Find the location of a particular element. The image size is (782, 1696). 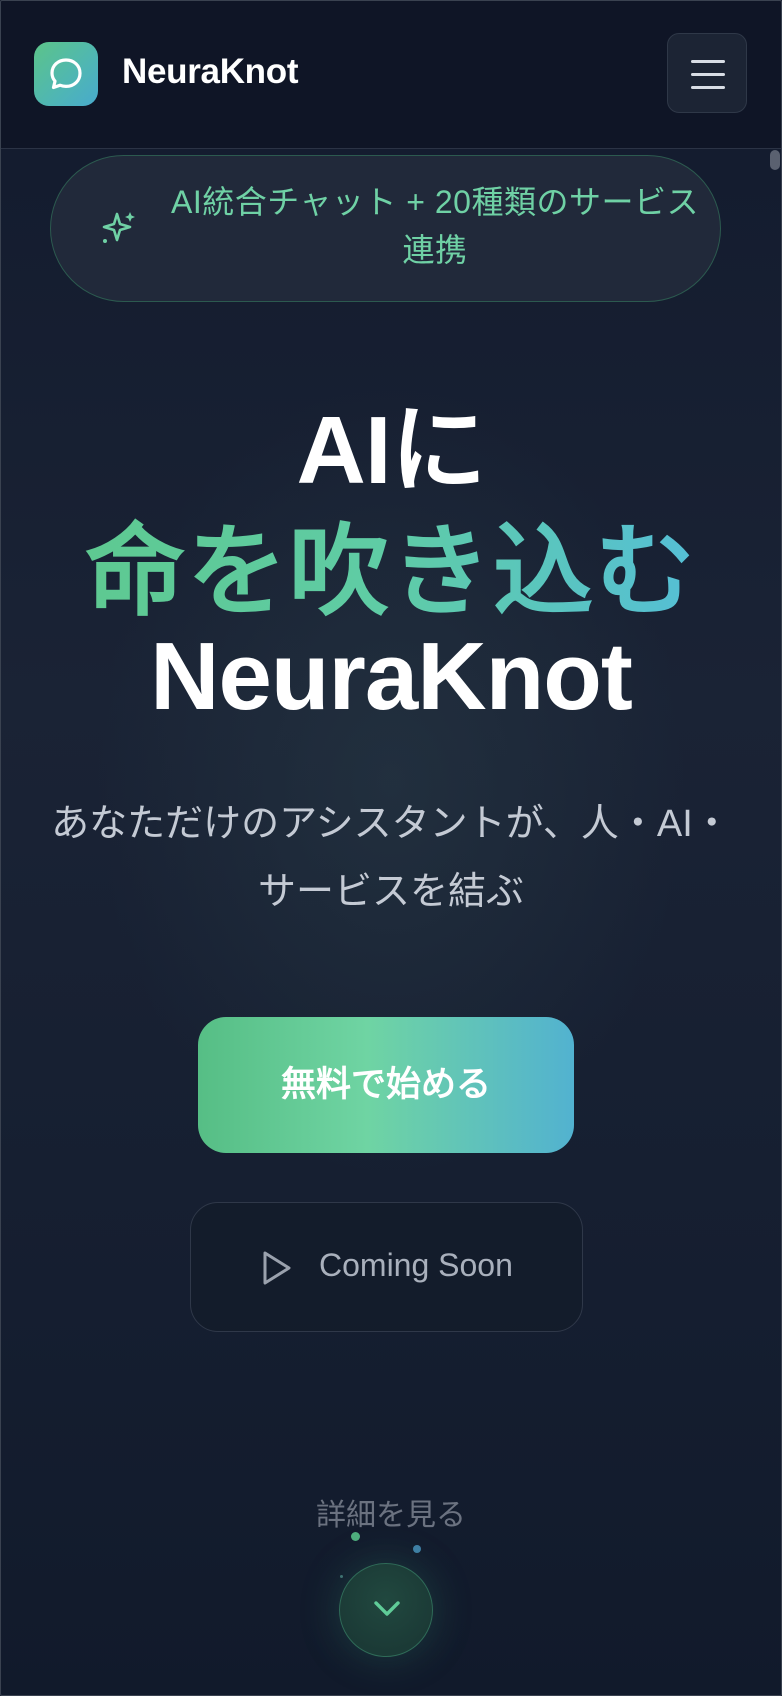

scroll-down-button is located at coordinates (386, 1610).